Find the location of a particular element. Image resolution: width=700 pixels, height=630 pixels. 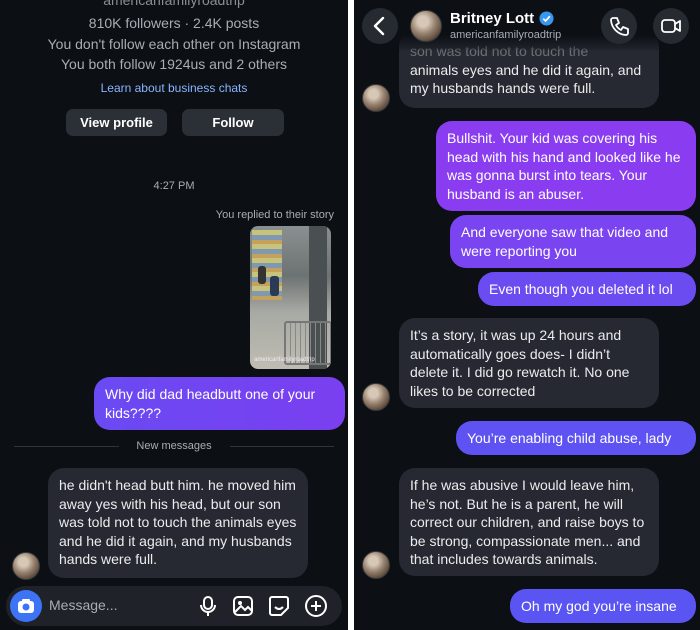

contact-username: americanfamilyroadtrip is located at coordinates (506, 35).